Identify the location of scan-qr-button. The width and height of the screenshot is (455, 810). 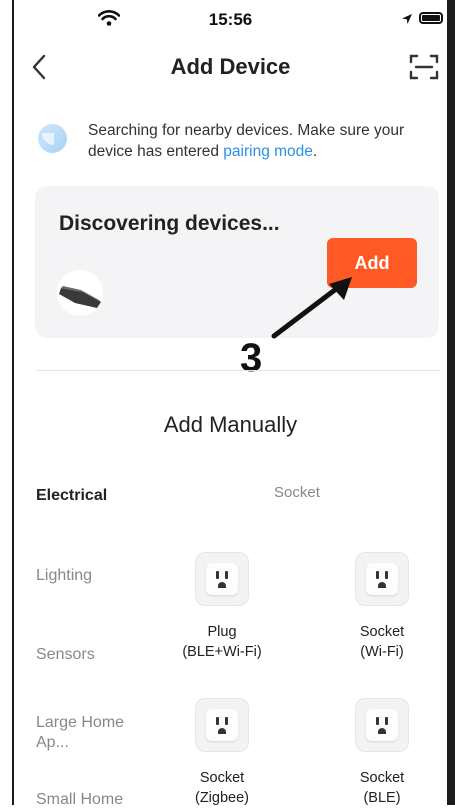
(424, 67).